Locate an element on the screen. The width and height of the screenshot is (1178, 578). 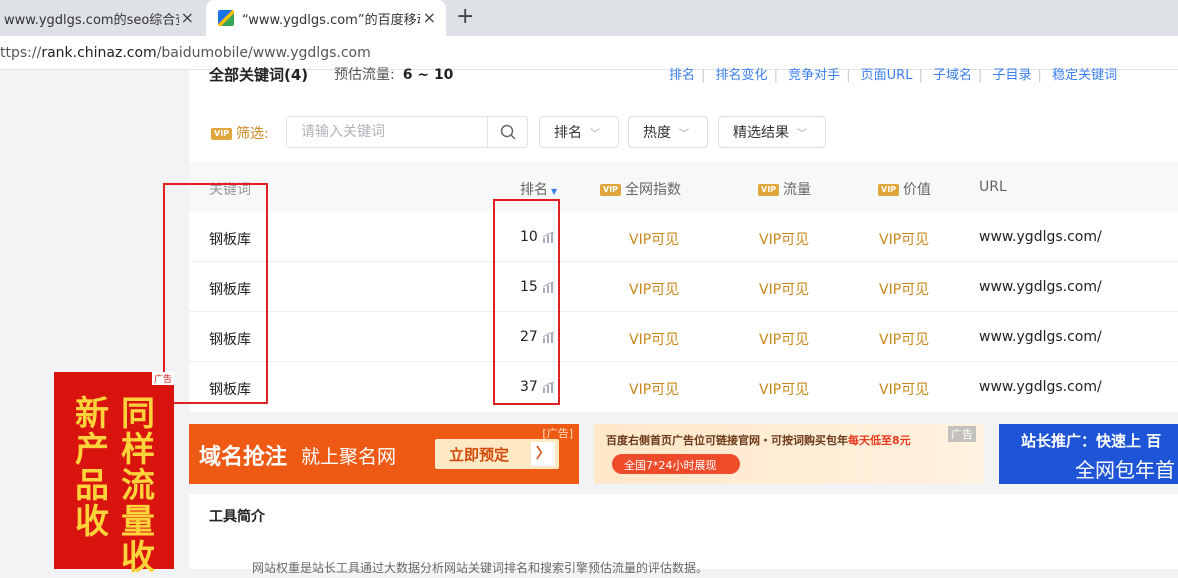
rank-highlight-box is located at coordinates (526, 302).